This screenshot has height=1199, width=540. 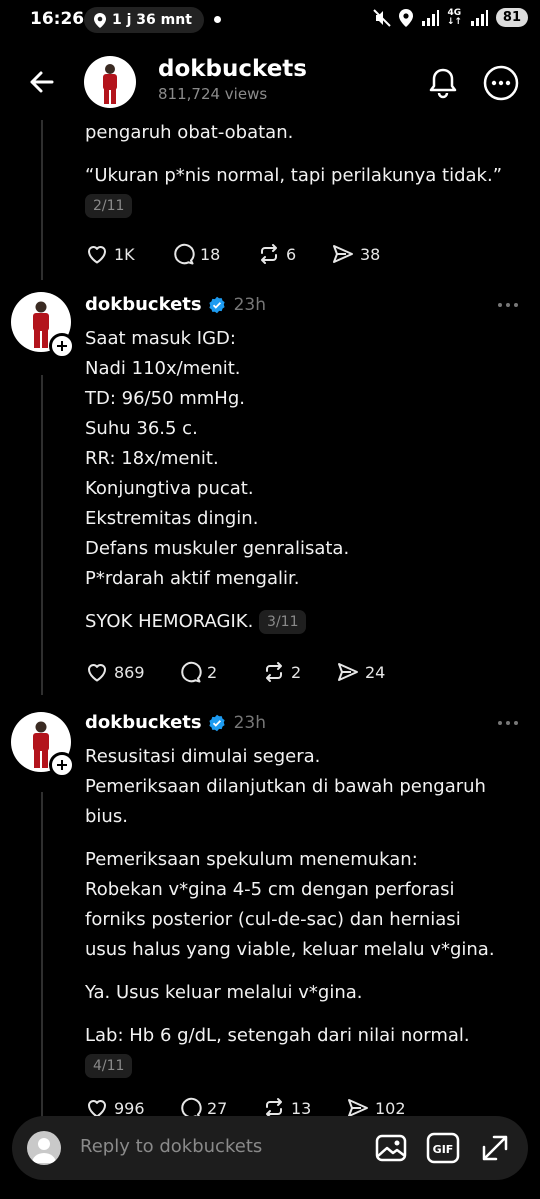 I want to click on battery-level: 81, so click(x=511, y=17).